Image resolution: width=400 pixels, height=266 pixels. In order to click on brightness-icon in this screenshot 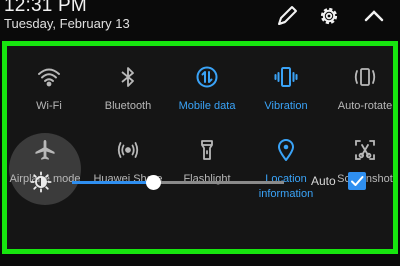, I will do `click(41, 182)`.